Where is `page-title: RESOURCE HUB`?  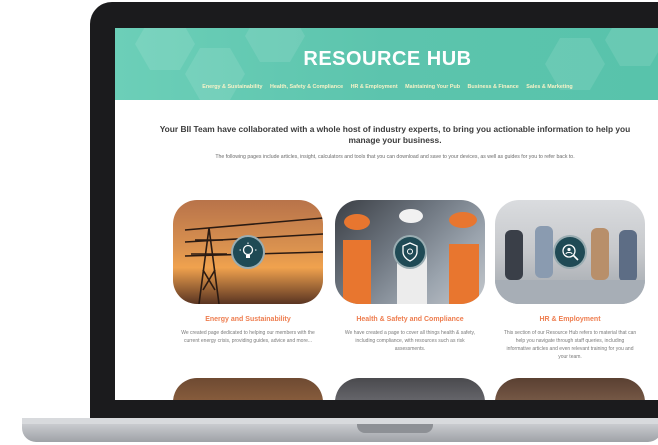 page-title: RESOURCE HUB is located at coordinates (387, 59).